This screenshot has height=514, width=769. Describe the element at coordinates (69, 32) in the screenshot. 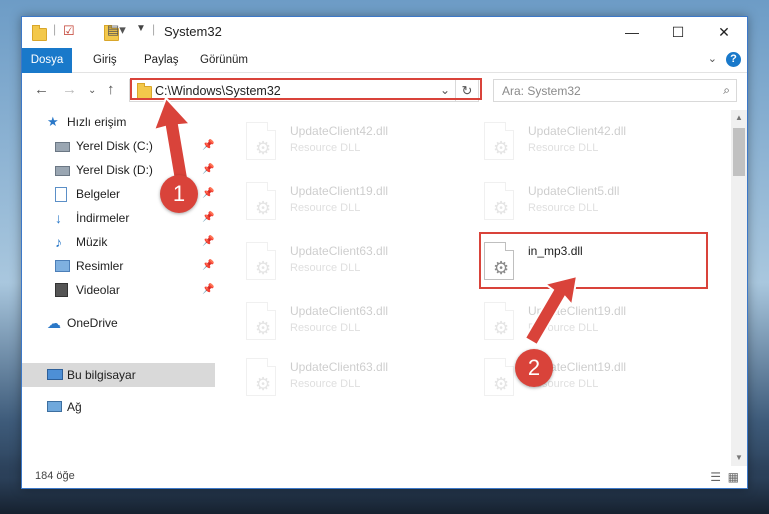

I see `properties-icon: ☑` at that location.